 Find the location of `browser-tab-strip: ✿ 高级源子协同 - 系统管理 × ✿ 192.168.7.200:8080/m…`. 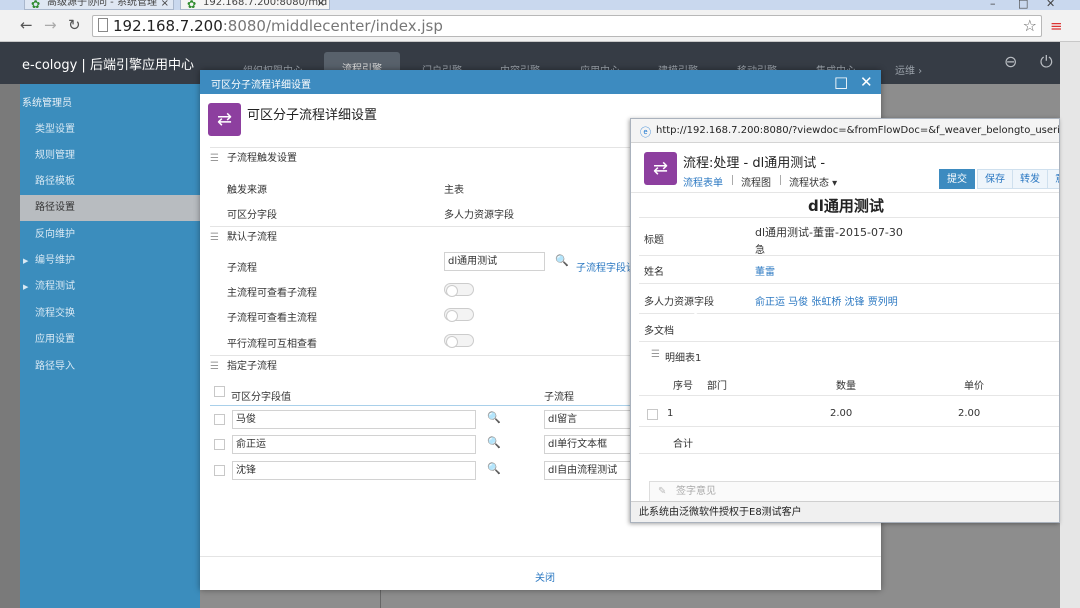

browser-tab-strip: ✿ 高级源子协同 - 系统管理 × ✿ 192.168.7.200:8080/m… is located at coordinates (540, 5).